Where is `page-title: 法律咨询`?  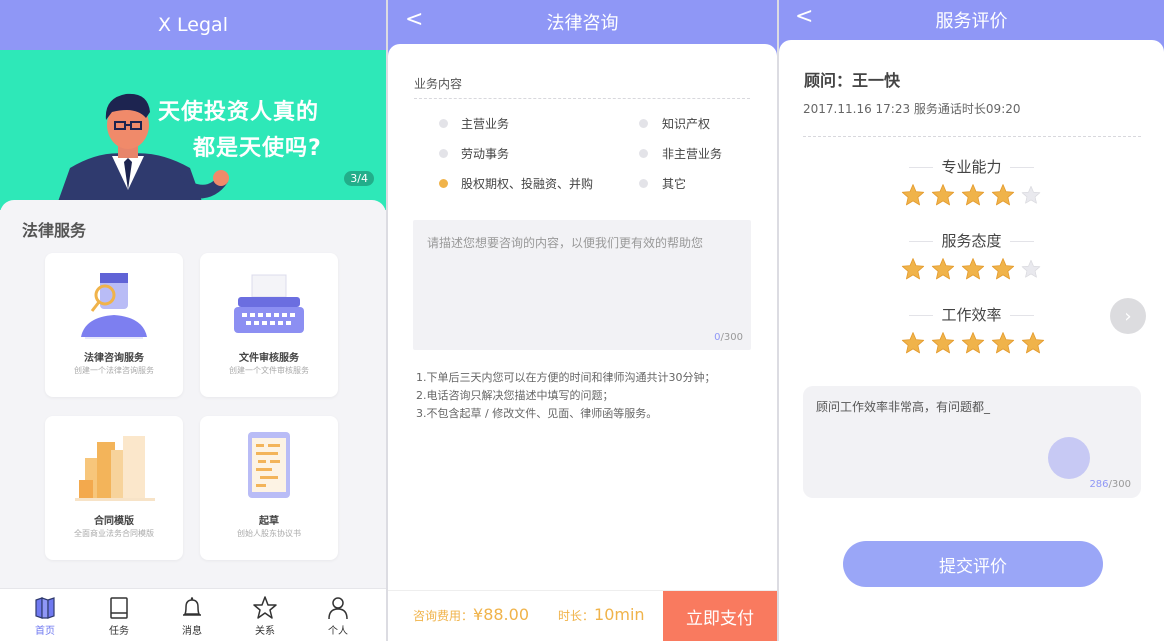
page-title: 法律咨询 is located at coordinates (582, 23).